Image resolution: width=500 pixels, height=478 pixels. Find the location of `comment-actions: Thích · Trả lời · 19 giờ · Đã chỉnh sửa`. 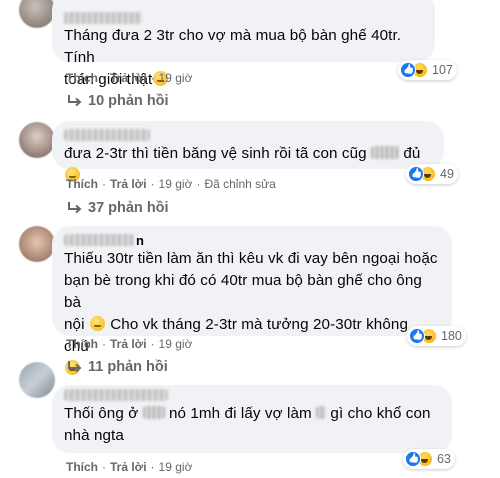

comment-actions: Thích · Trả lời · 19 giờ · Đã chỉnh sửa is located at coordinates (171, 184).